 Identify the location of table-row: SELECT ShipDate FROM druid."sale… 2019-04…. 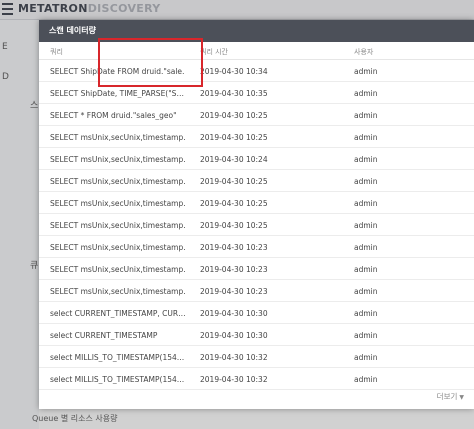
(256, 71).